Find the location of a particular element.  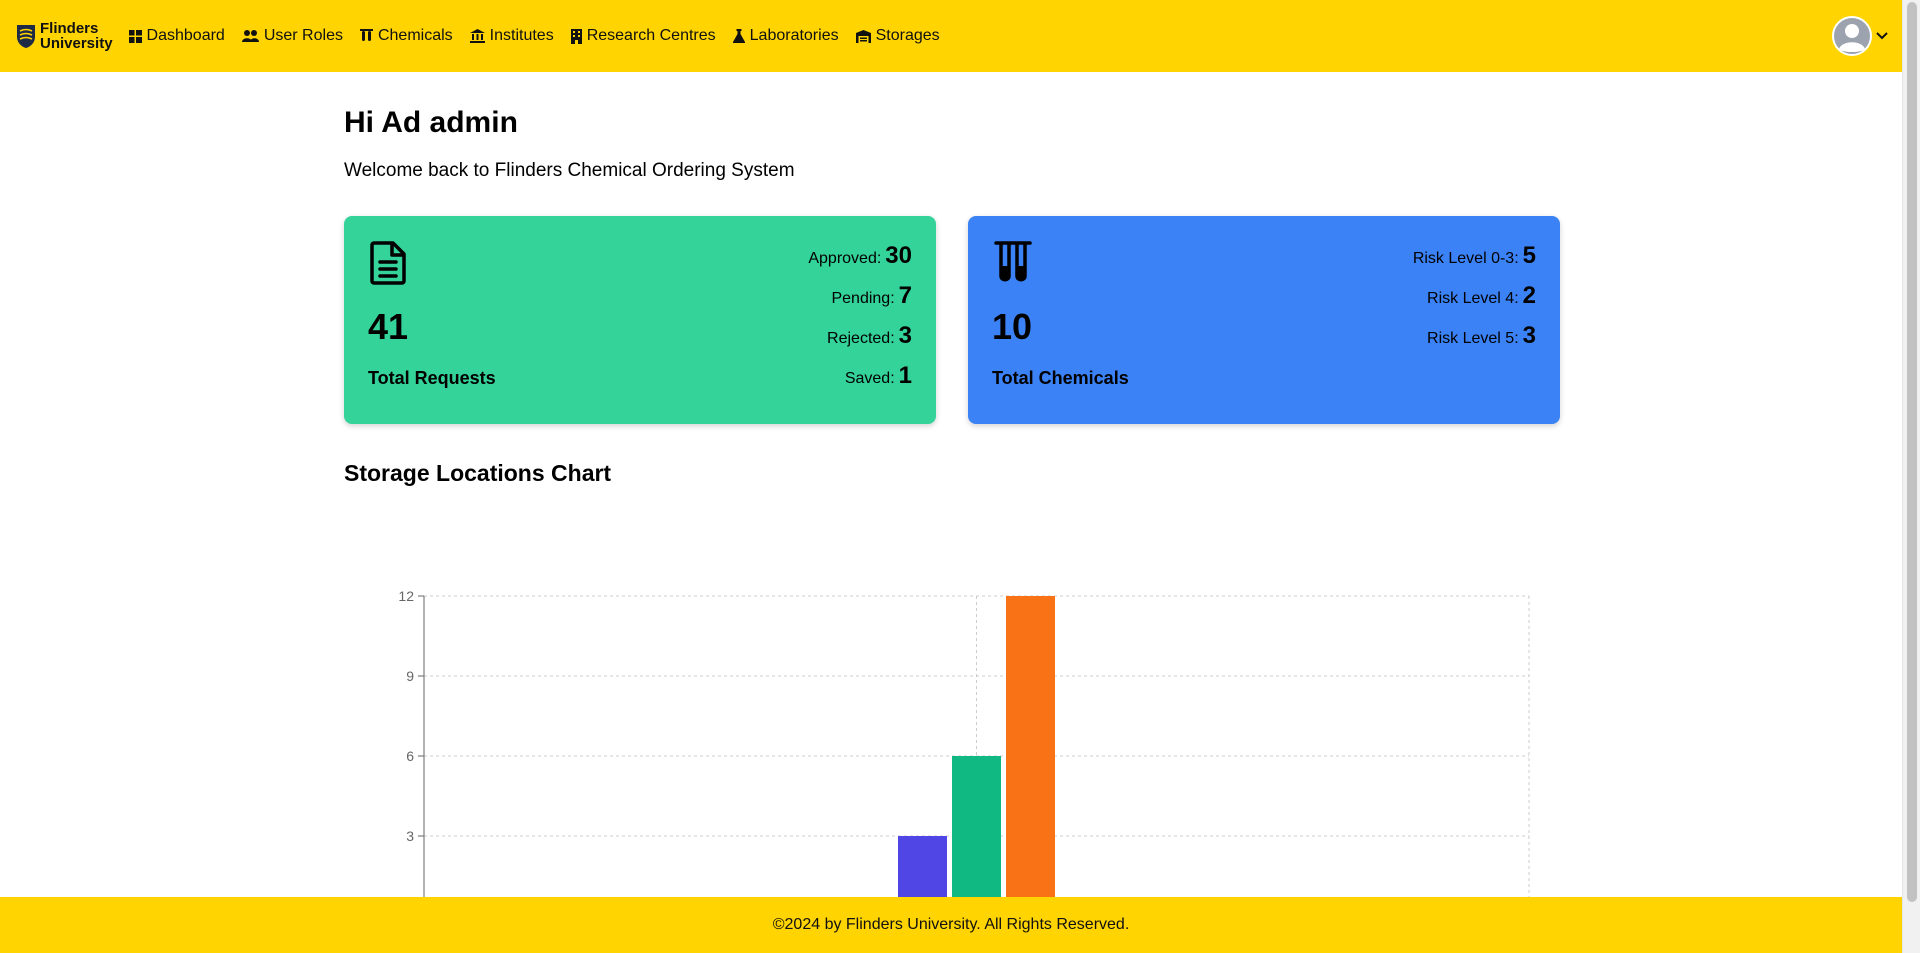

total-chemicals-label: Total Chemicals is located at coordinates (1060, 378).